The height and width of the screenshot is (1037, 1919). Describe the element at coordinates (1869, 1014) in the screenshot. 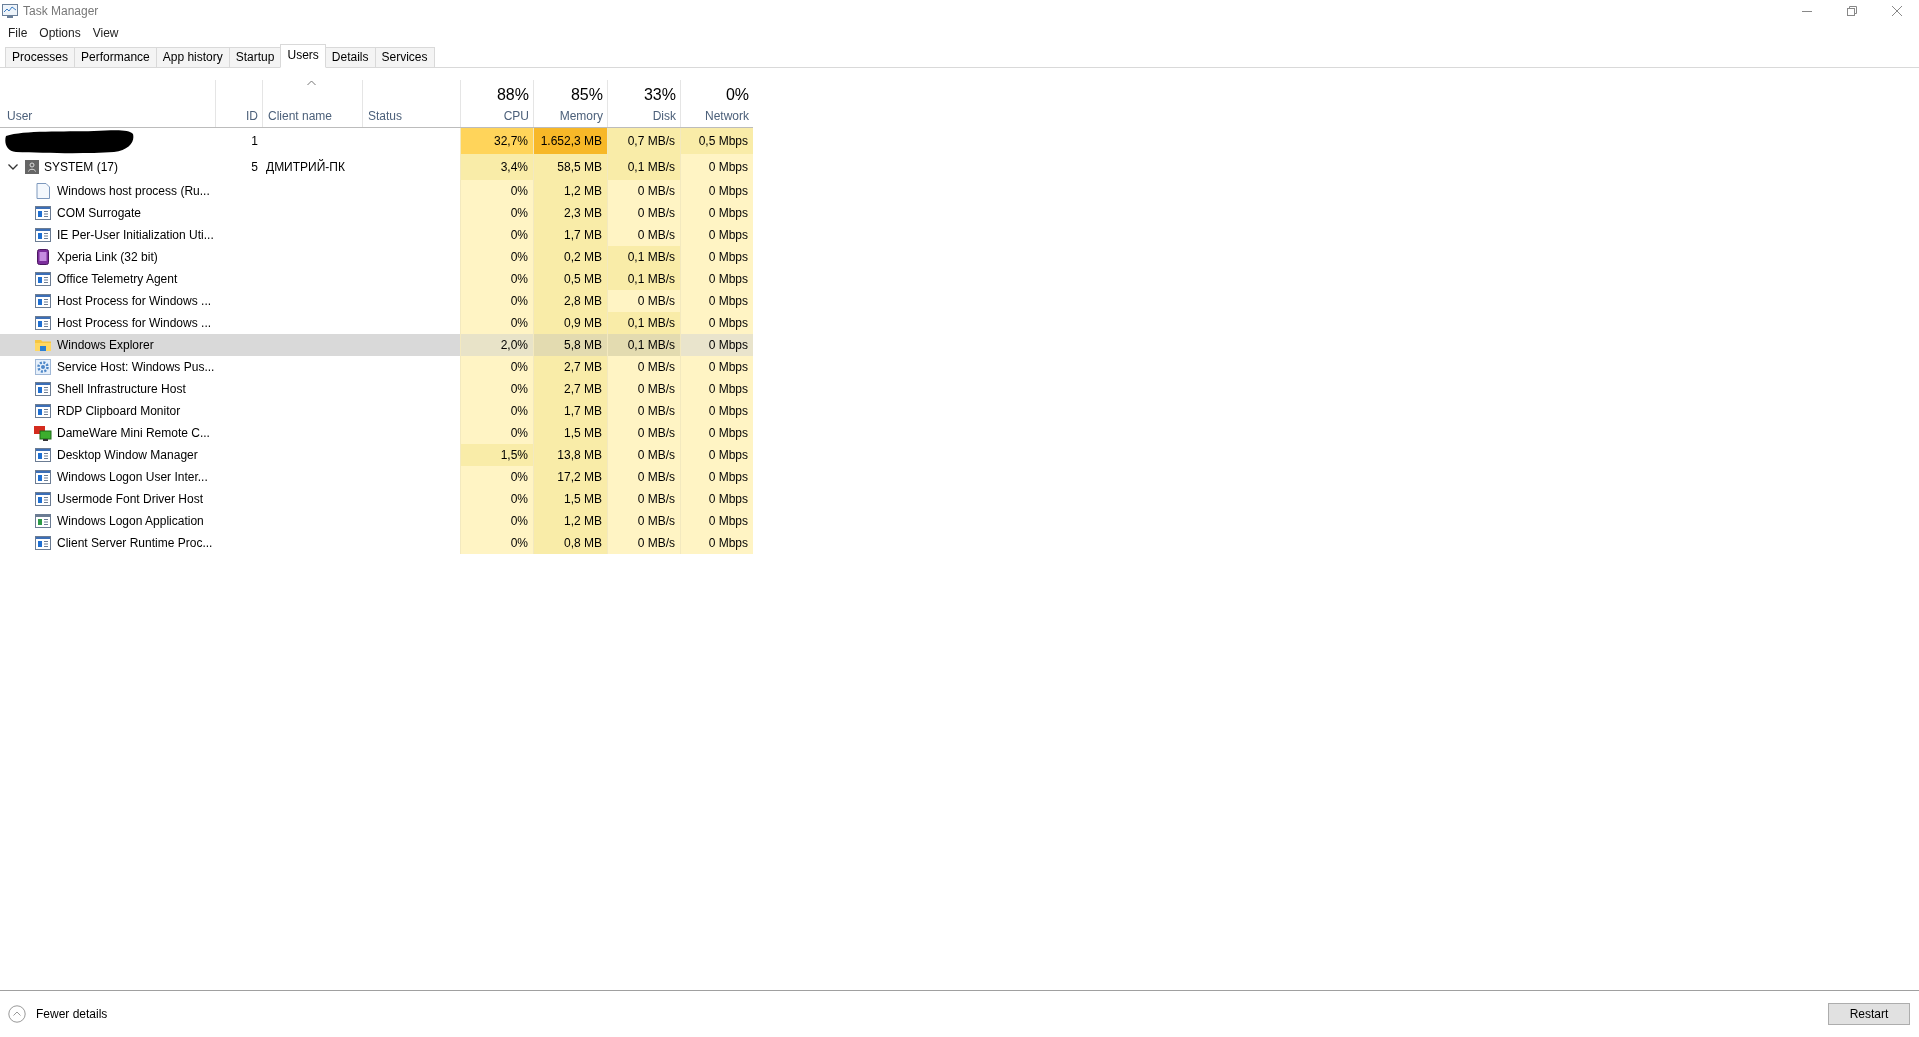

I see `restart-button: Restart` at that location.